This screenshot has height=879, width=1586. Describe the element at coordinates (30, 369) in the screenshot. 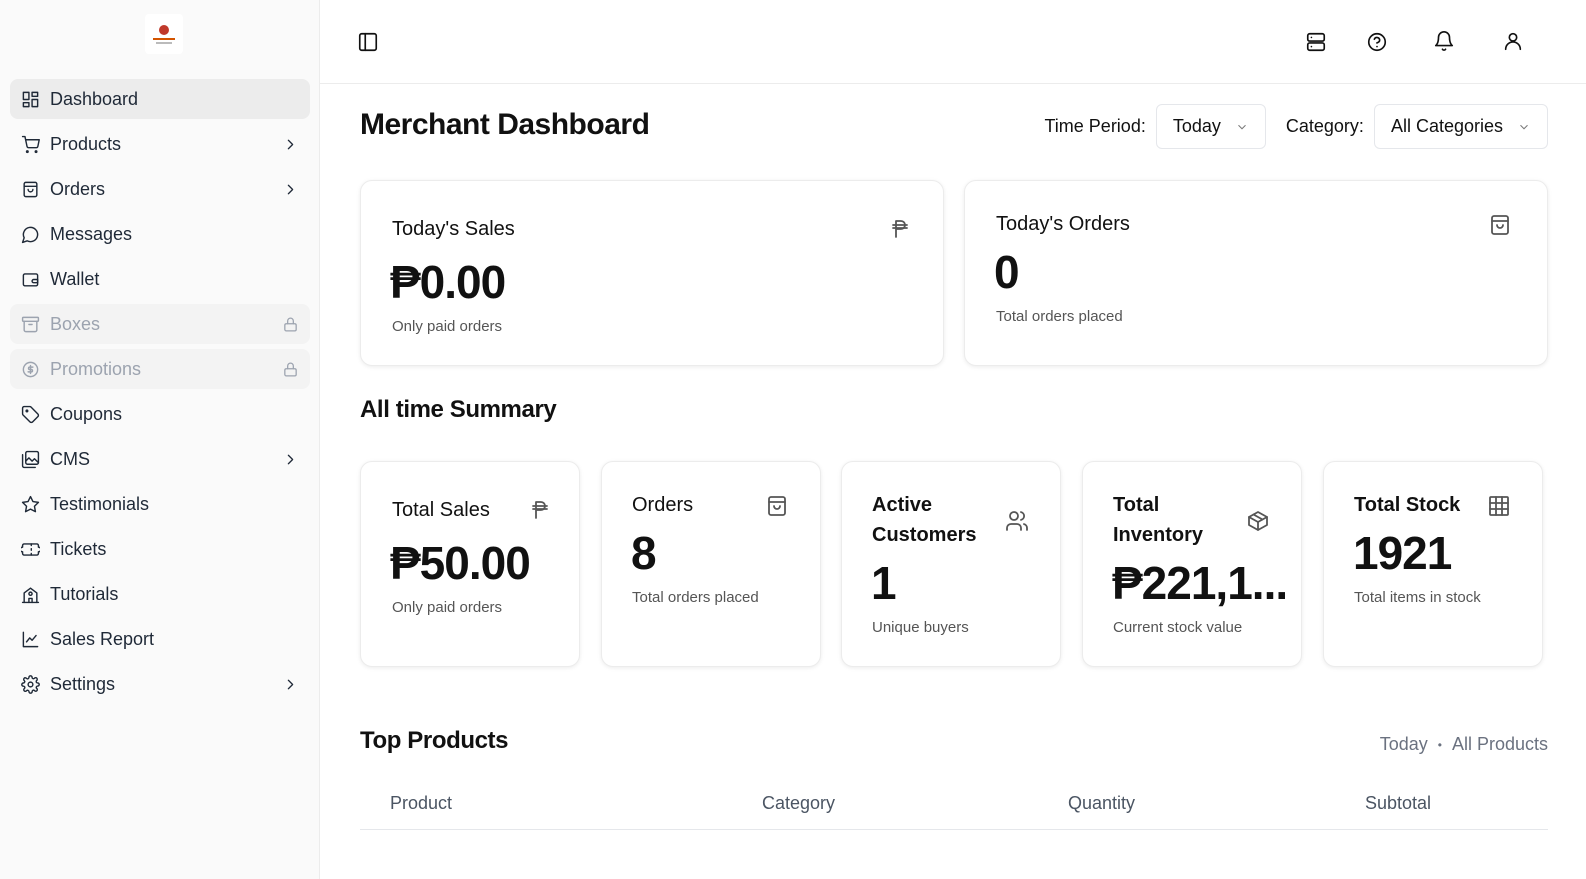

I see `badge-dollar-icon` at that location.